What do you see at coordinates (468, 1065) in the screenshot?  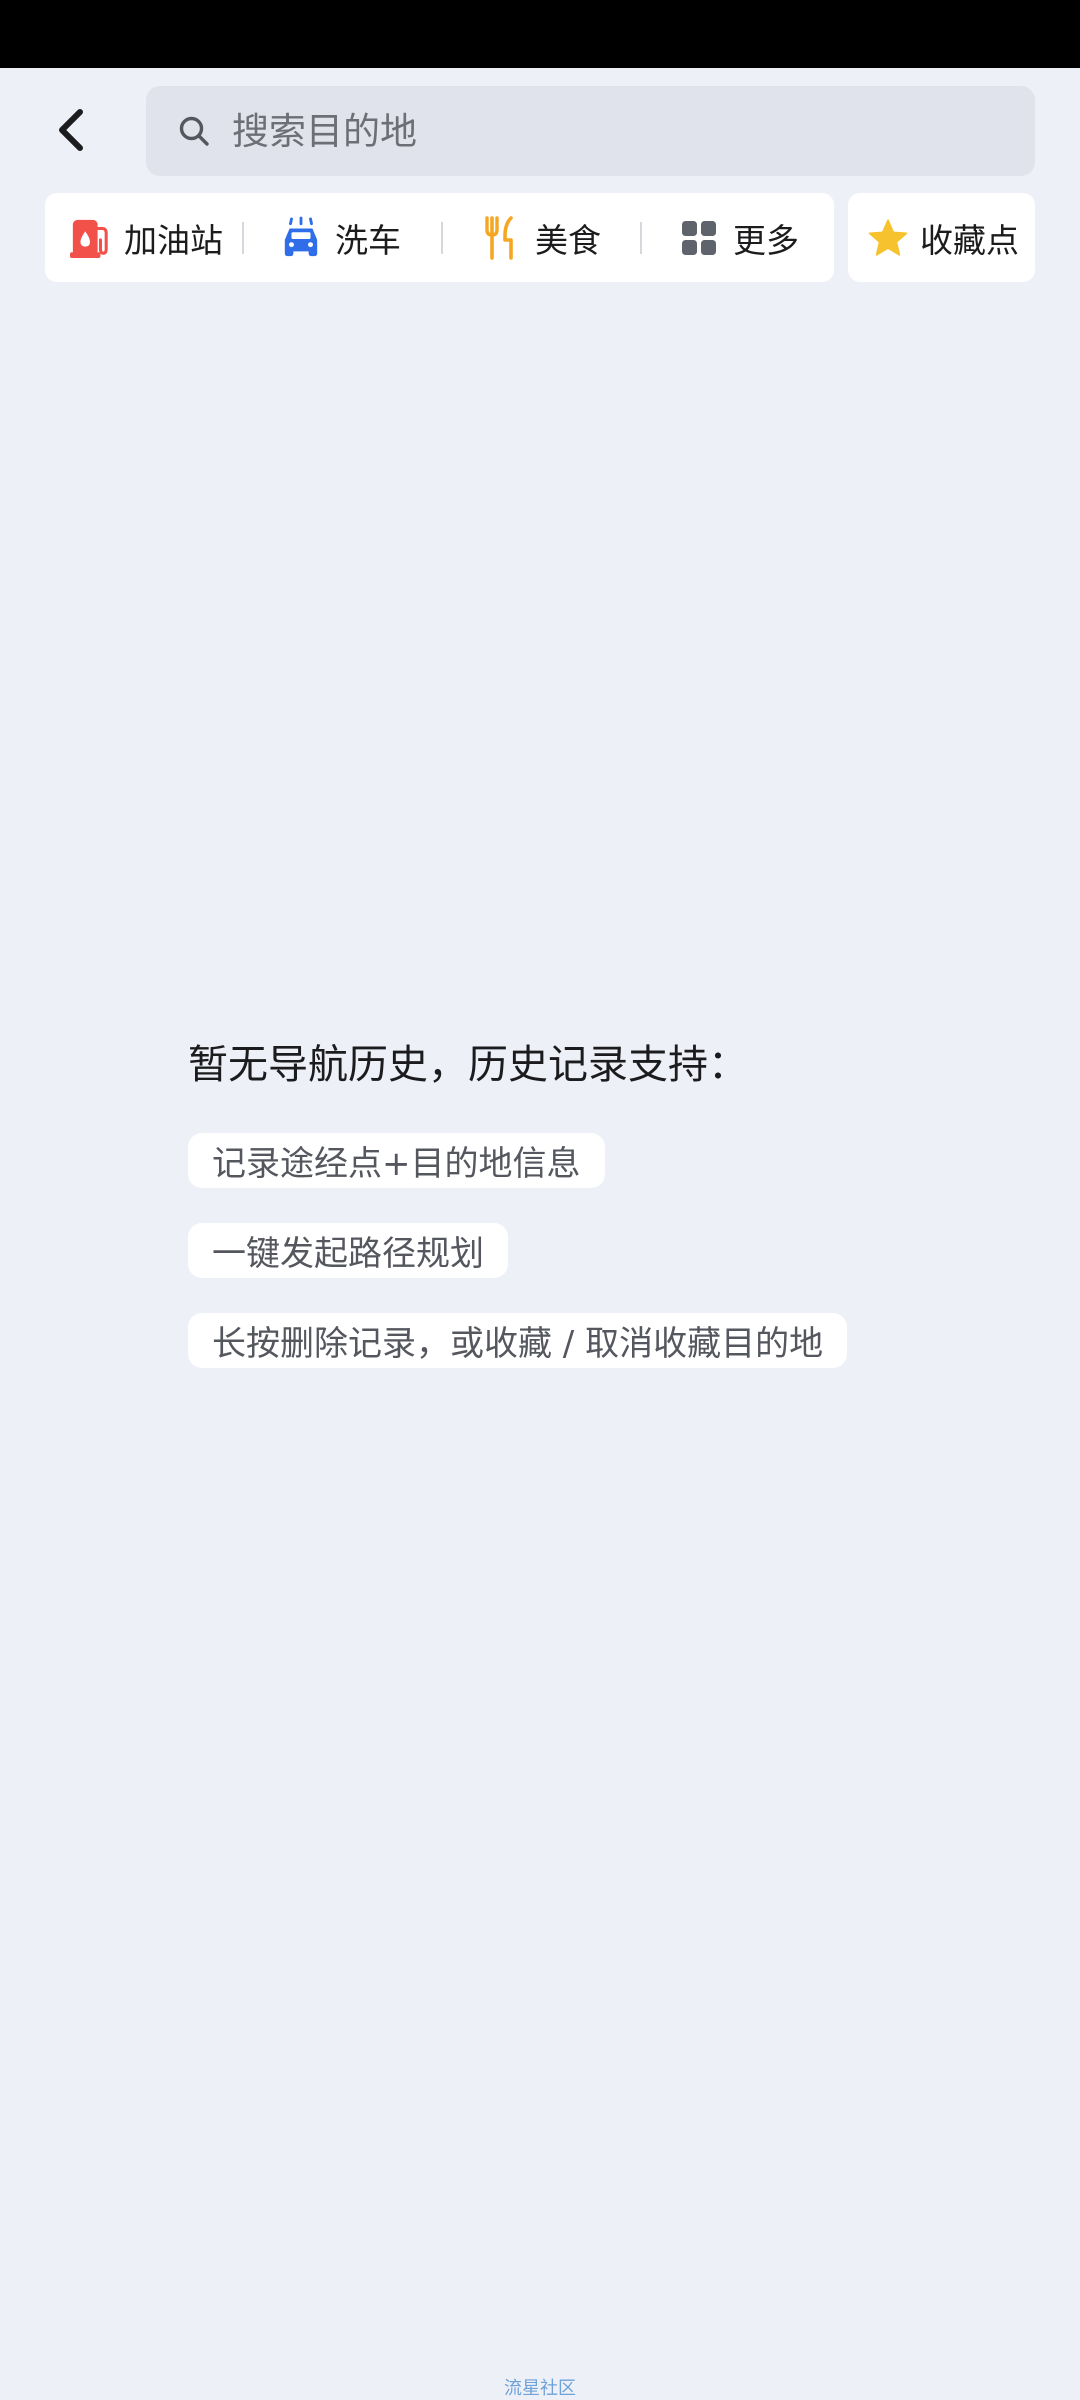 I see `empty-state-title: 暂无导航历史，历史记录支持：` at bounding box center [468, 1065].